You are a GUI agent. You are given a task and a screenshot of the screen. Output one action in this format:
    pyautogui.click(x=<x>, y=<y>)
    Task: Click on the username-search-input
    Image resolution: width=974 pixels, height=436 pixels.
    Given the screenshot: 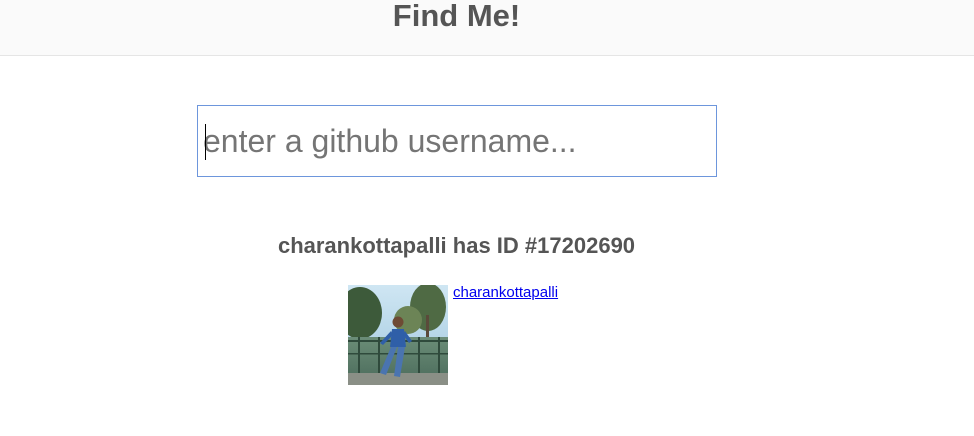 What is the action you would take?
    pyautogui.click(x=457, y=141)
    